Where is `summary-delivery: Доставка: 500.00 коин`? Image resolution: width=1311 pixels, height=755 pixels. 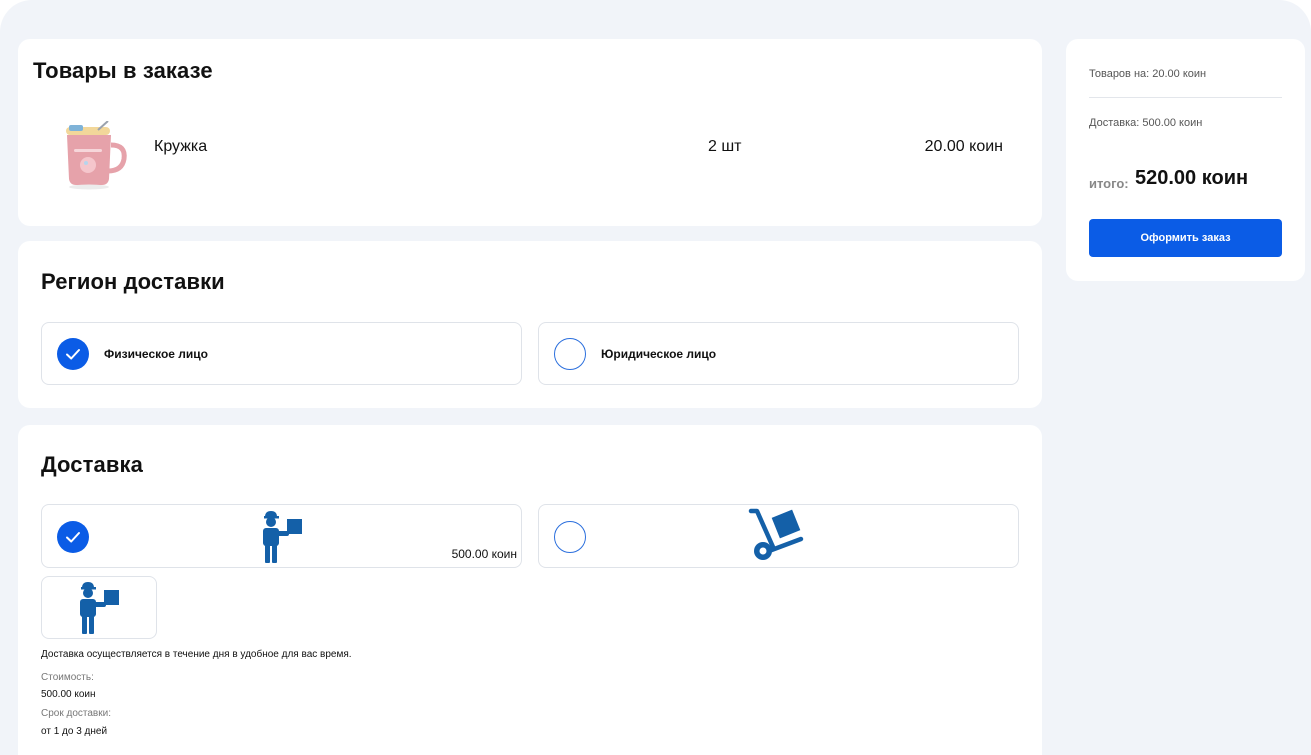 summary-delivery: Доставка: 500.00 коин is located at coordinates (1146, 123).